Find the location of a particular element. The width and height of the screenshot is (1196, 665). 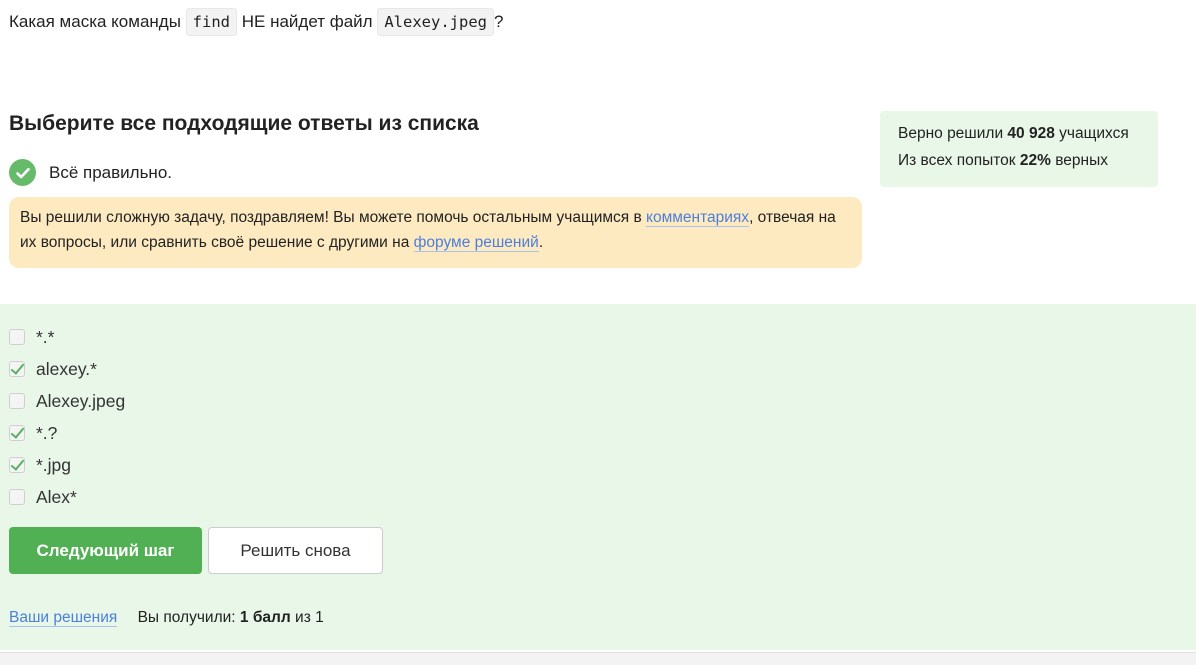

check-circle-icon is located at coordinates (22, 172).